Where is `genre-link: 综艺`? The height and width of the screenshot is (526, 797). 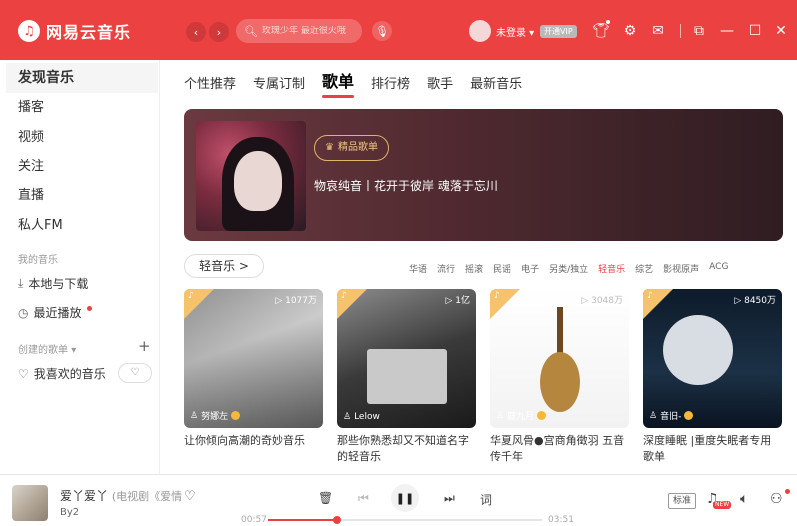 genre-link: 综艺 is located at coordinates (644, 268).